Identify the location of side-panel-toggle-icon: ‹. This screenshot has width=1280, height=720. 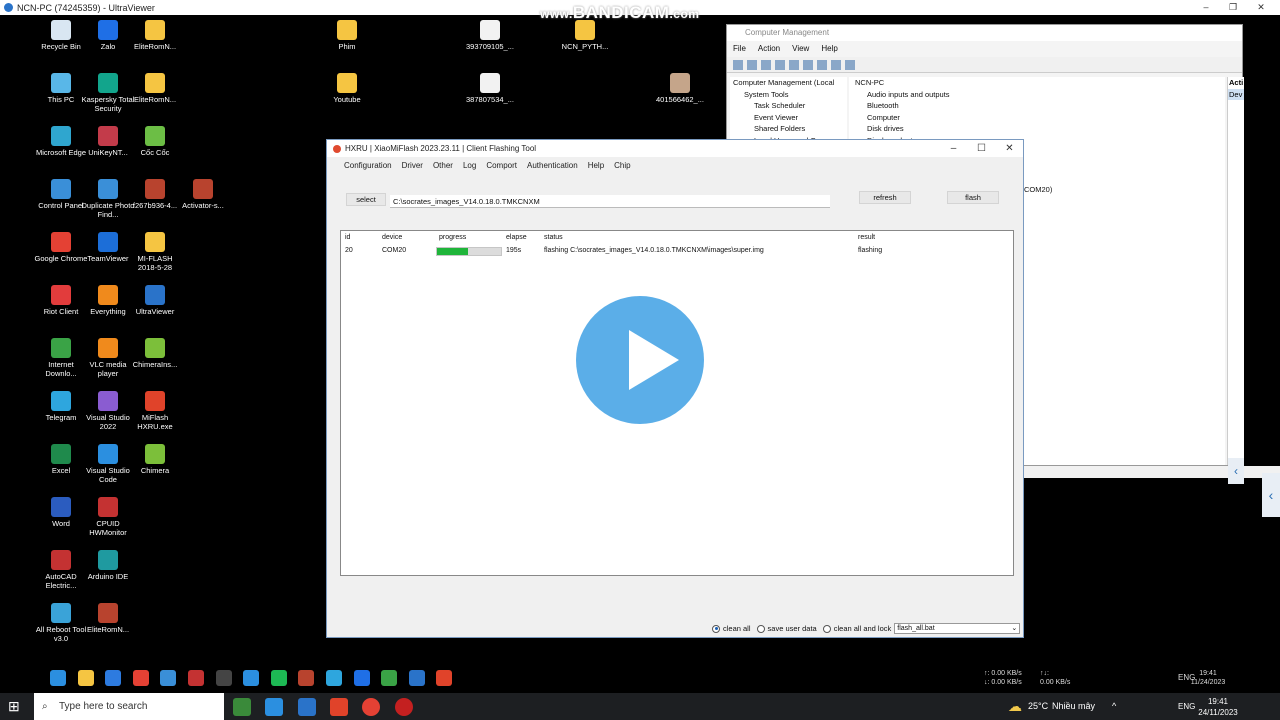
(1271, 495).